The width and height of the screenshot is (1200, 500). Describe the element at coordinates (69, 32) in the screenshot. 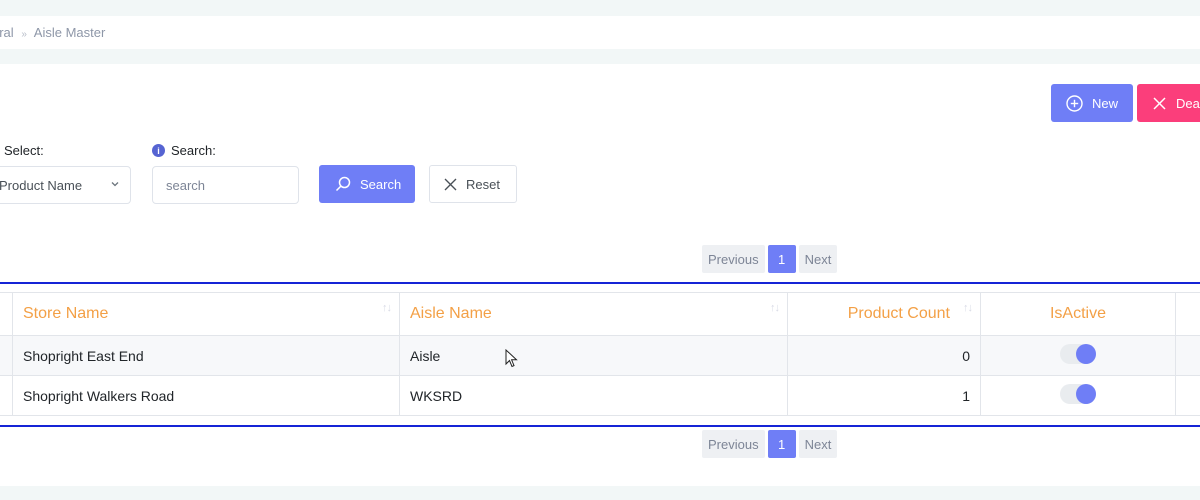

I see `breadcrumb-current: Aisle Master` at that location.